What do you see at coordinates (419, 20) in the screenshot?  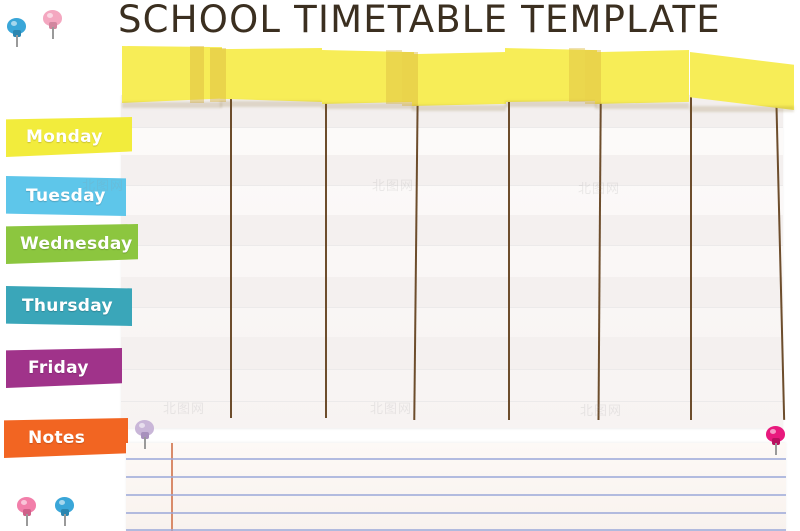 I see `page-title: SCHOOL TIMETABLE TEMPLATE` at bounding box center [419, 20].